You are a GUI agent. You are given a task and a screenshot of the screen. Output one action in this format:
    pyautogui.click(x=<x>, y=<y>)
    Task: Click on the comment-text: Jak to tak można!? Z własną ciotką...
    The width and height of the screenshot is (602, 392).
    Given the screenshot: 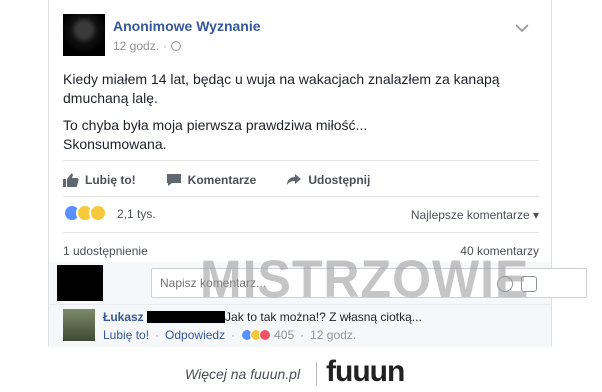 What is the action you would take?
    pyautogui.click(x=323, y=317)
    